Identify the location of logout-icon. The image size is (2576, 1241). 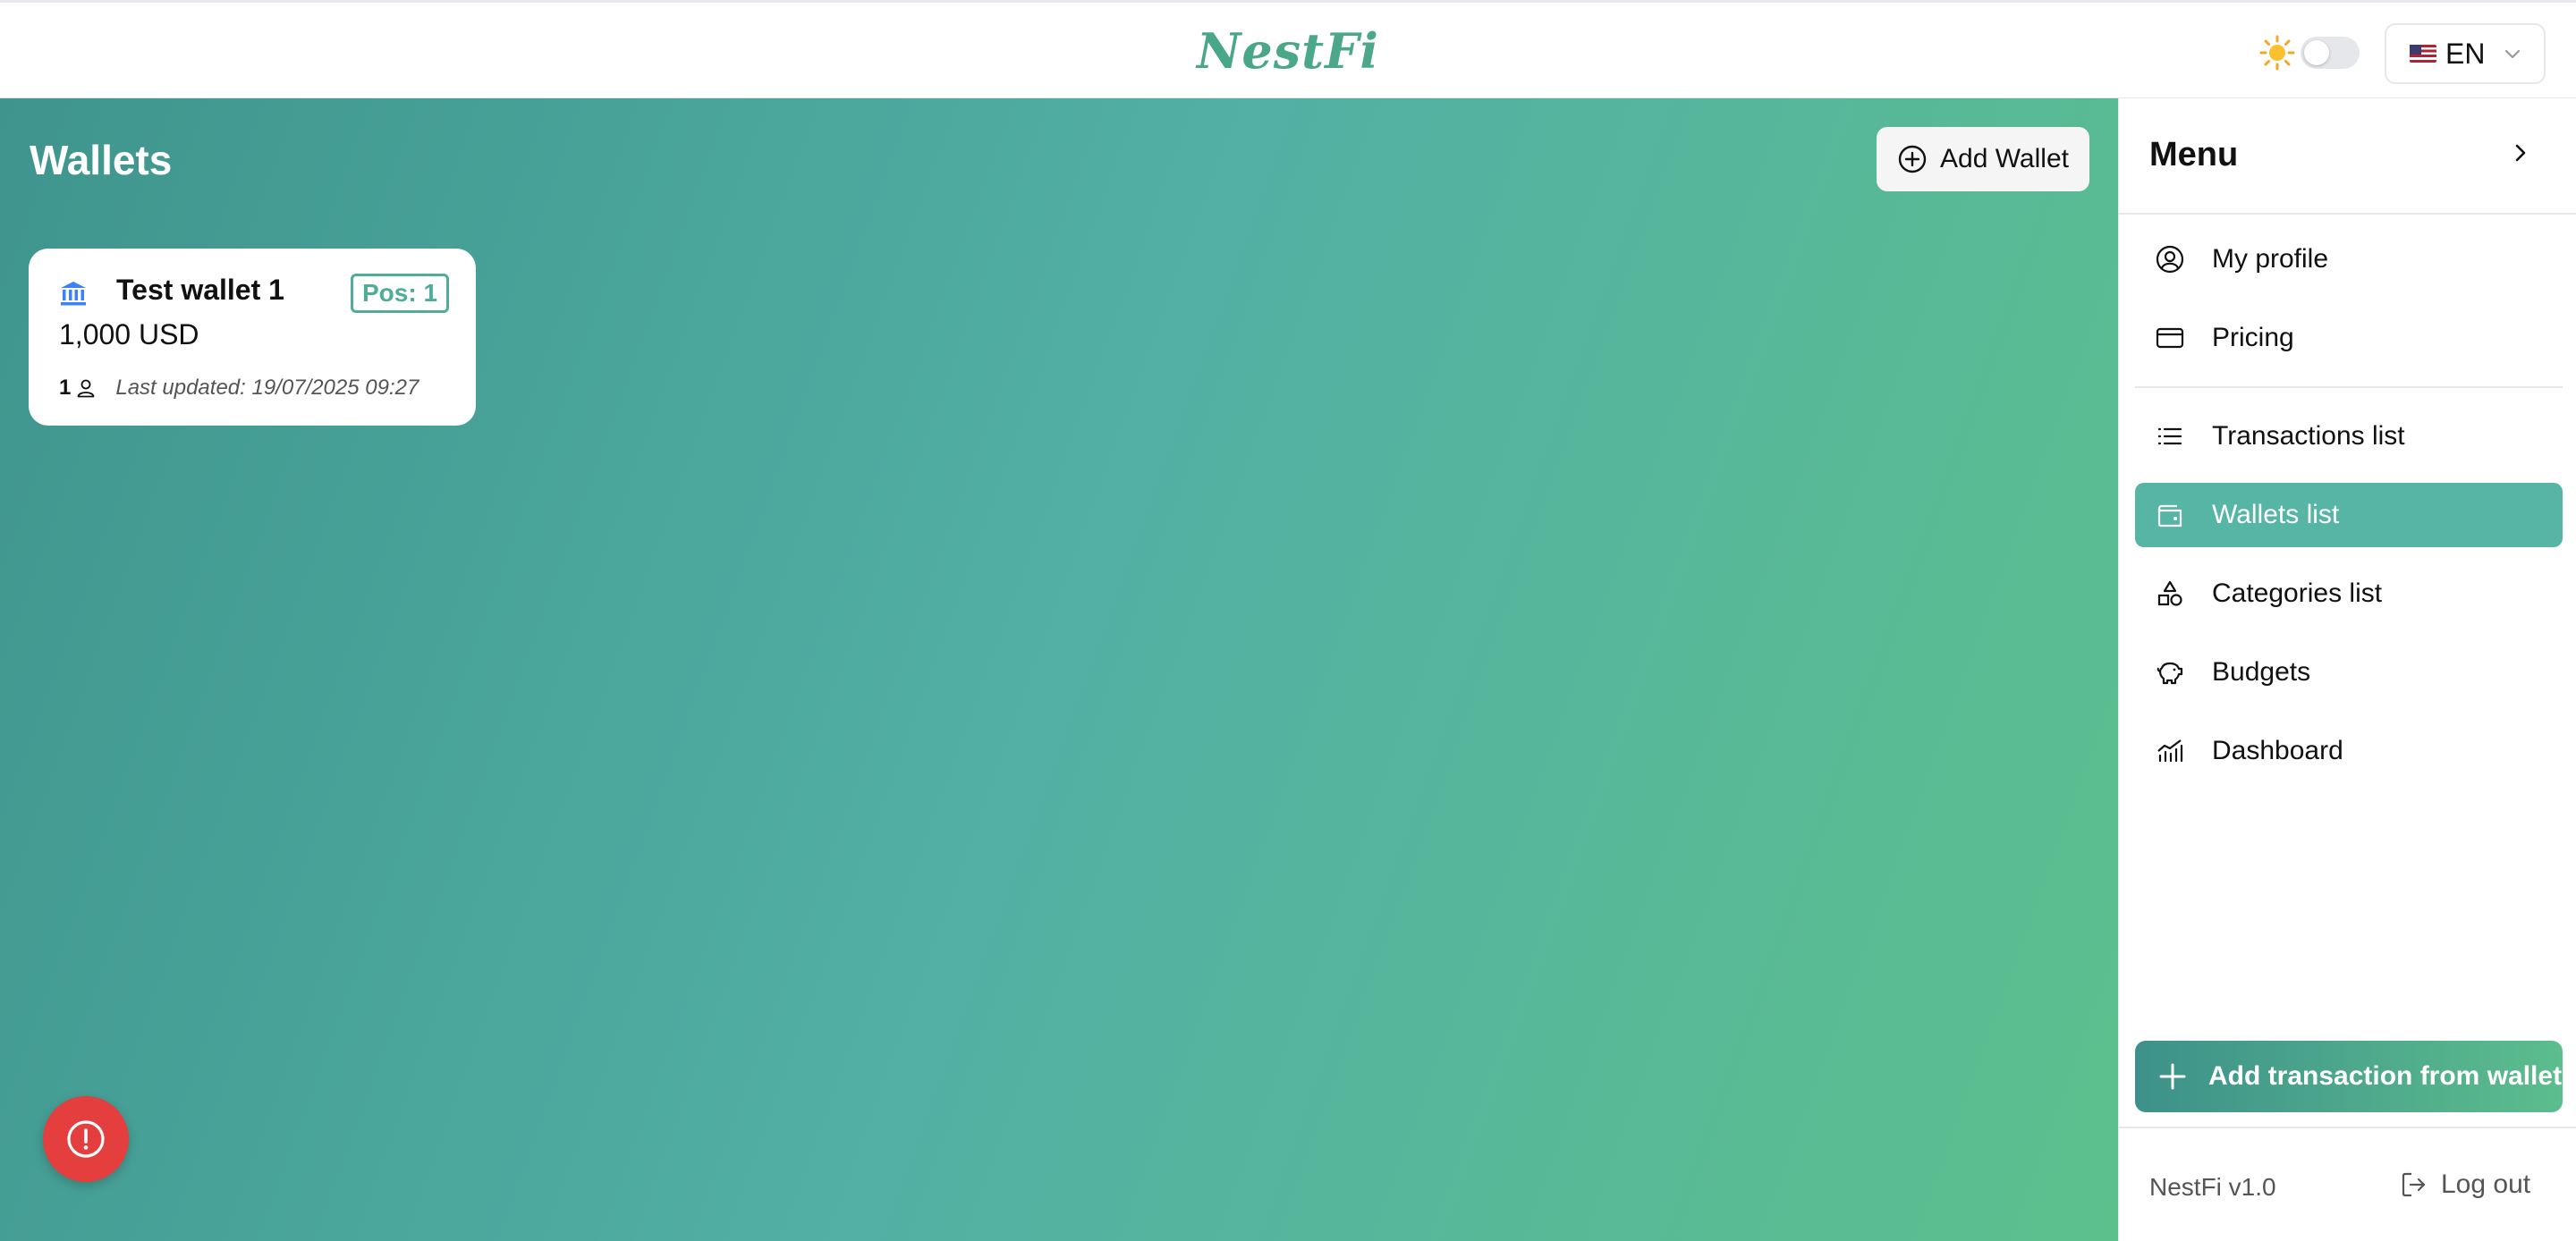
(2414, 1184).